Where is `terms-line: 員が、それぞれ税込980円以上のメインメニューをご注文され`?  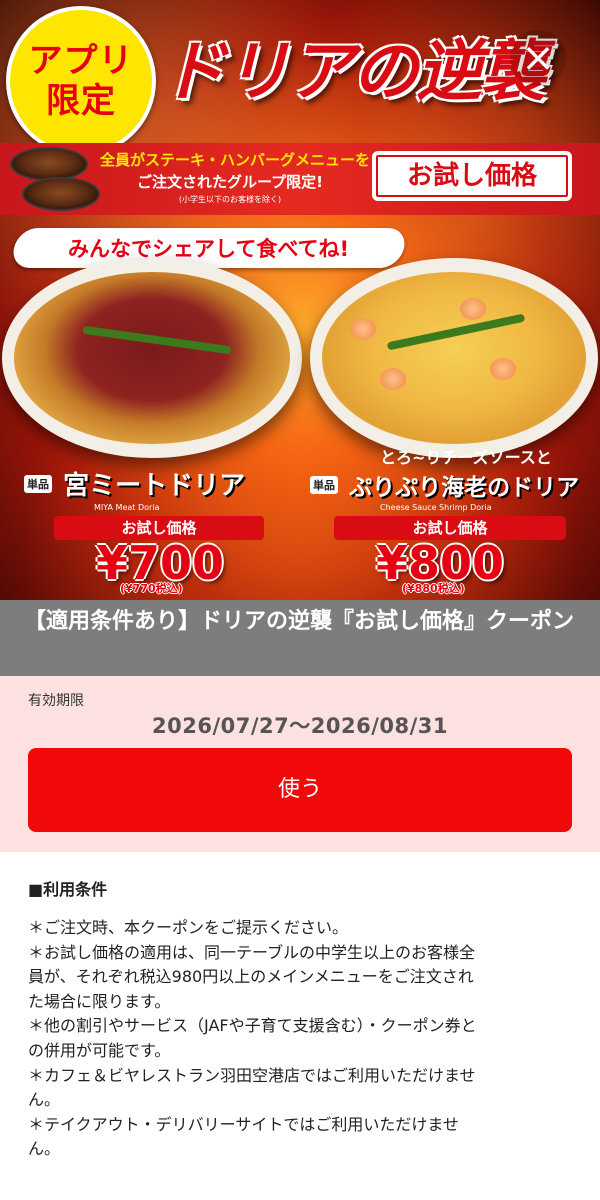 terms-line: 員が、それぞれ税込980円以上のメインメニューをご注文され is located at coordinates (251, 977).